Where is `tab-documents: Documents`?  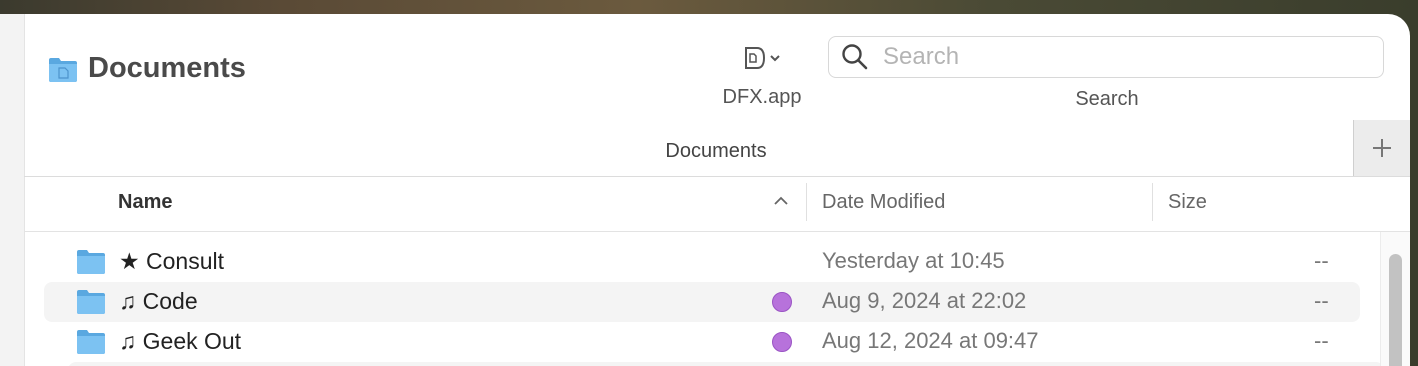 tab-documents: Documents is located at coordinates (716, 151).